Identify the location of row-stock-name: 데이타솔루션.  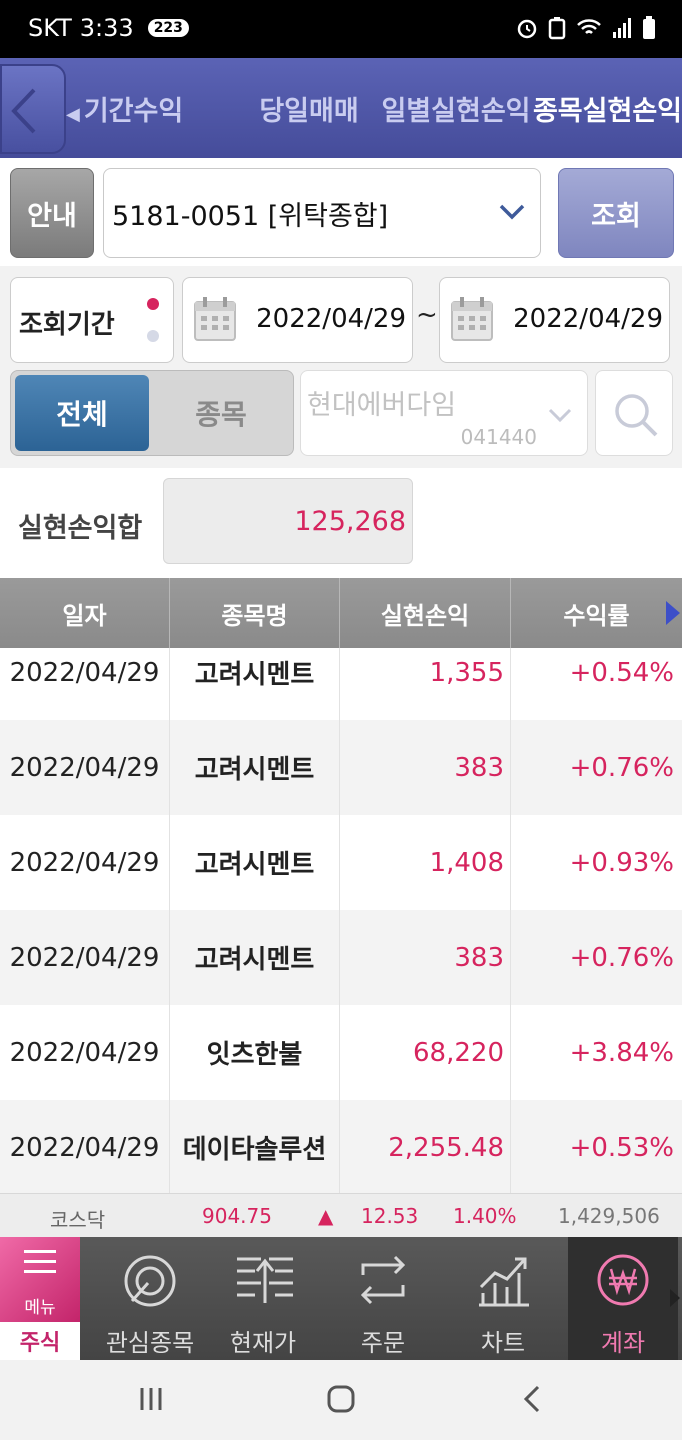
(255, 1146).